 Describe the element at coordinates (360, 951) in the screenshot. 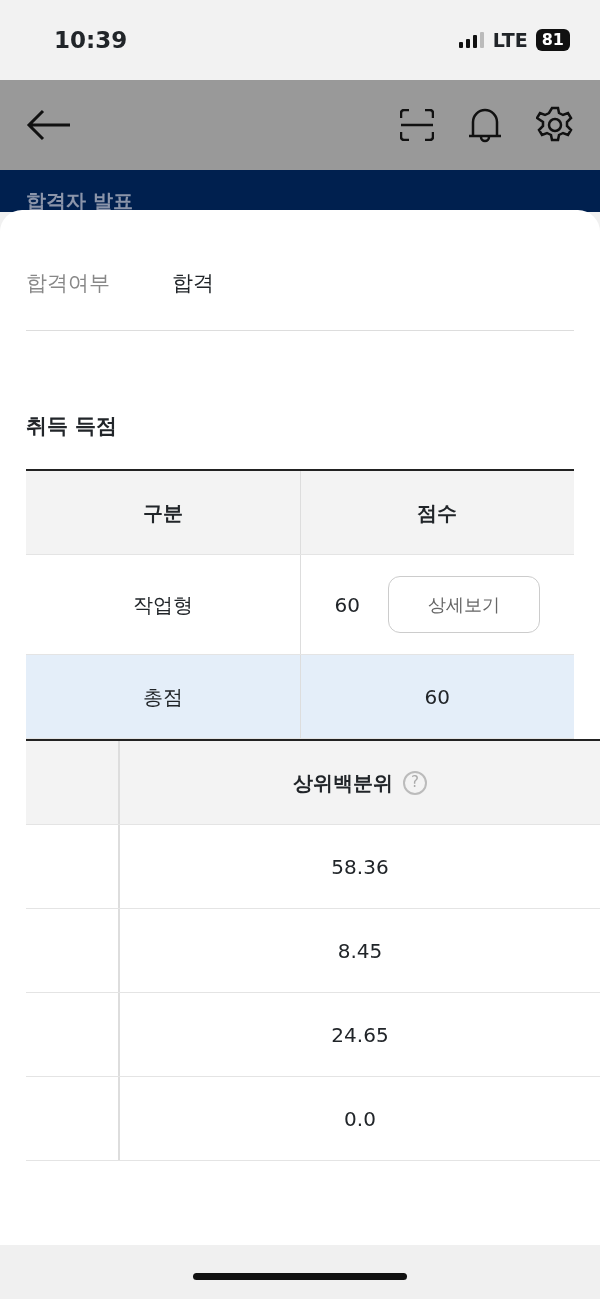

I see `table-cell-text: 8.45` at that location.